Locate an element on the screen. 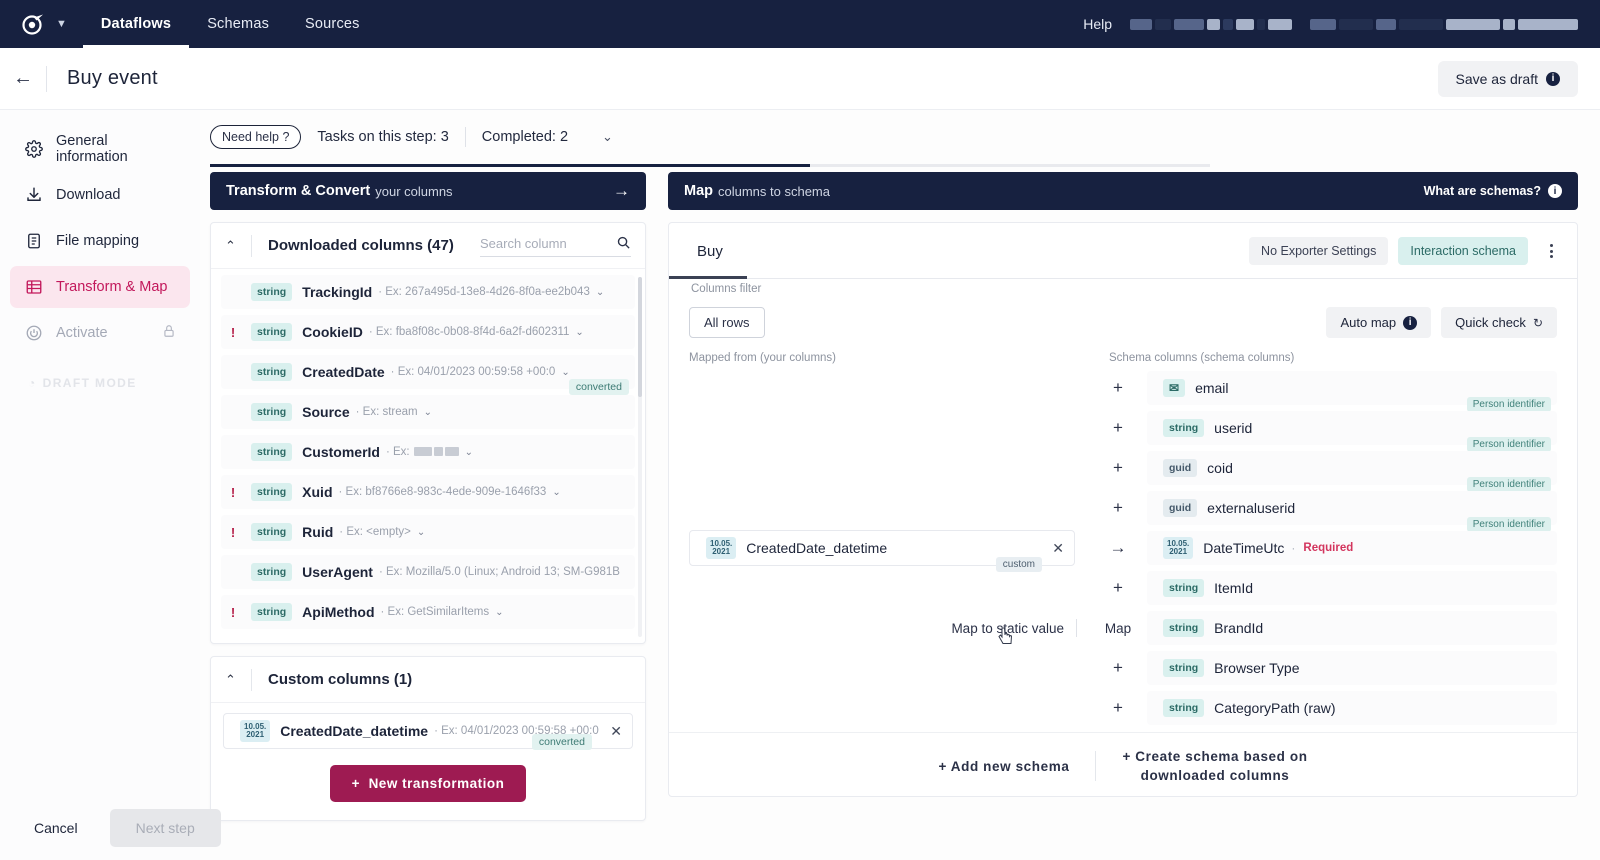  step-progress-fill is located at coordinates (510, 165).